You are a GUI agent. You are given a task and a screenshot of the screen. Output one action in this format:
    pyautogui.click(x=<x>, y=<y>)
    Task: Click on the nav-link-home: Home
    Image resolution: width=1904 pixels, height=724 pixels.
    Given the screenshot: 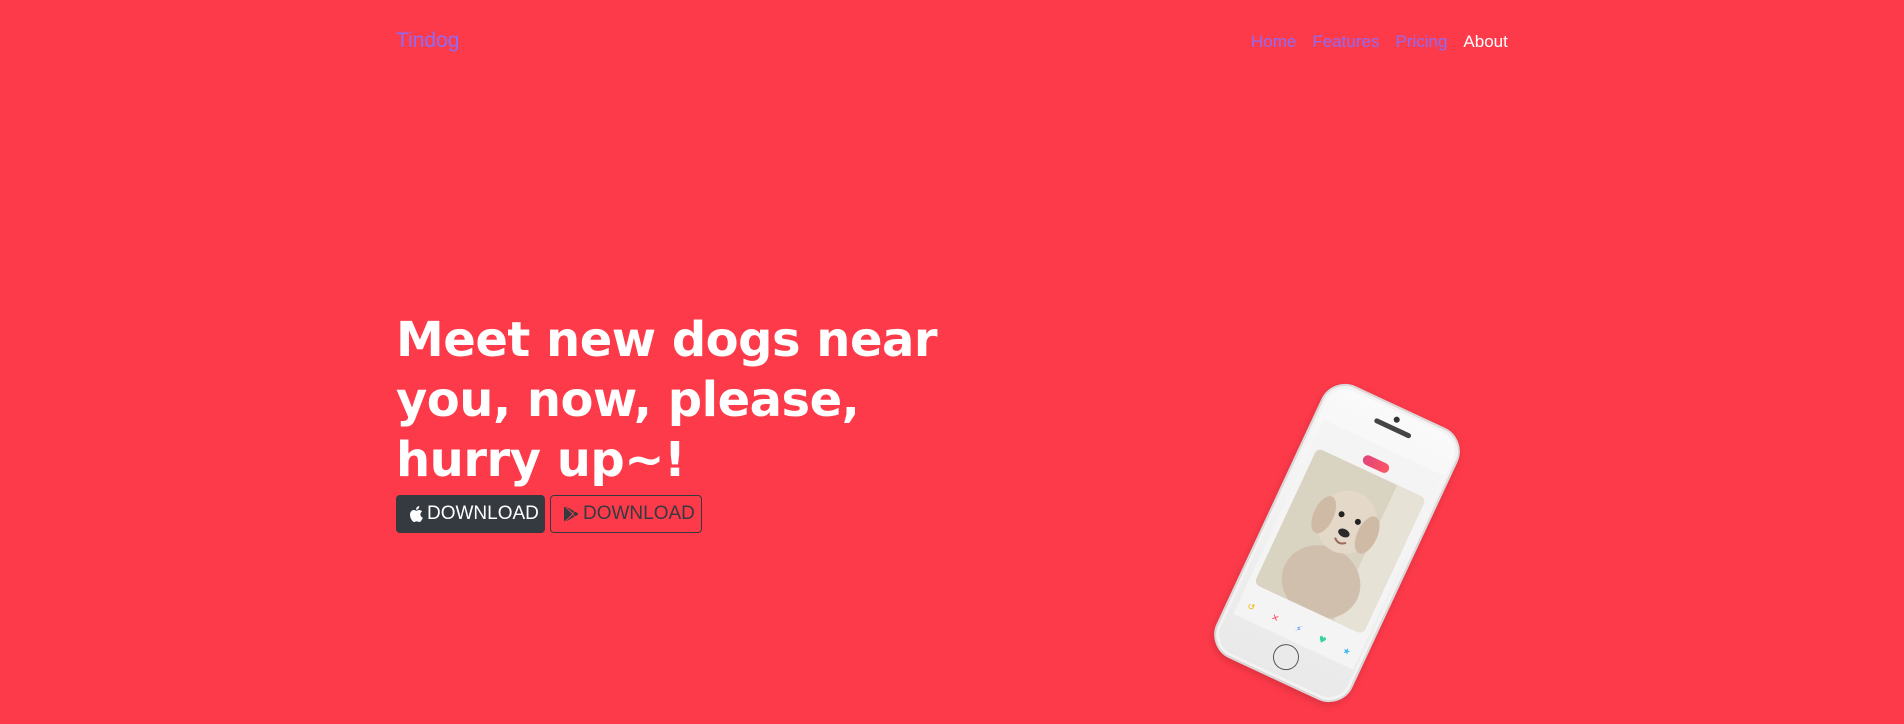 What is the action you would take?
    pyautogui.click(x=1273, y=41)
    